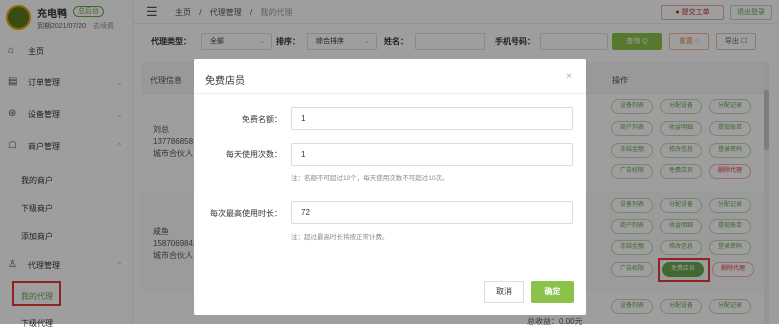 The height and width of the screenshot is (329, 779). I want to click on free-quota-label: 免费名额：, so click(262, 119).